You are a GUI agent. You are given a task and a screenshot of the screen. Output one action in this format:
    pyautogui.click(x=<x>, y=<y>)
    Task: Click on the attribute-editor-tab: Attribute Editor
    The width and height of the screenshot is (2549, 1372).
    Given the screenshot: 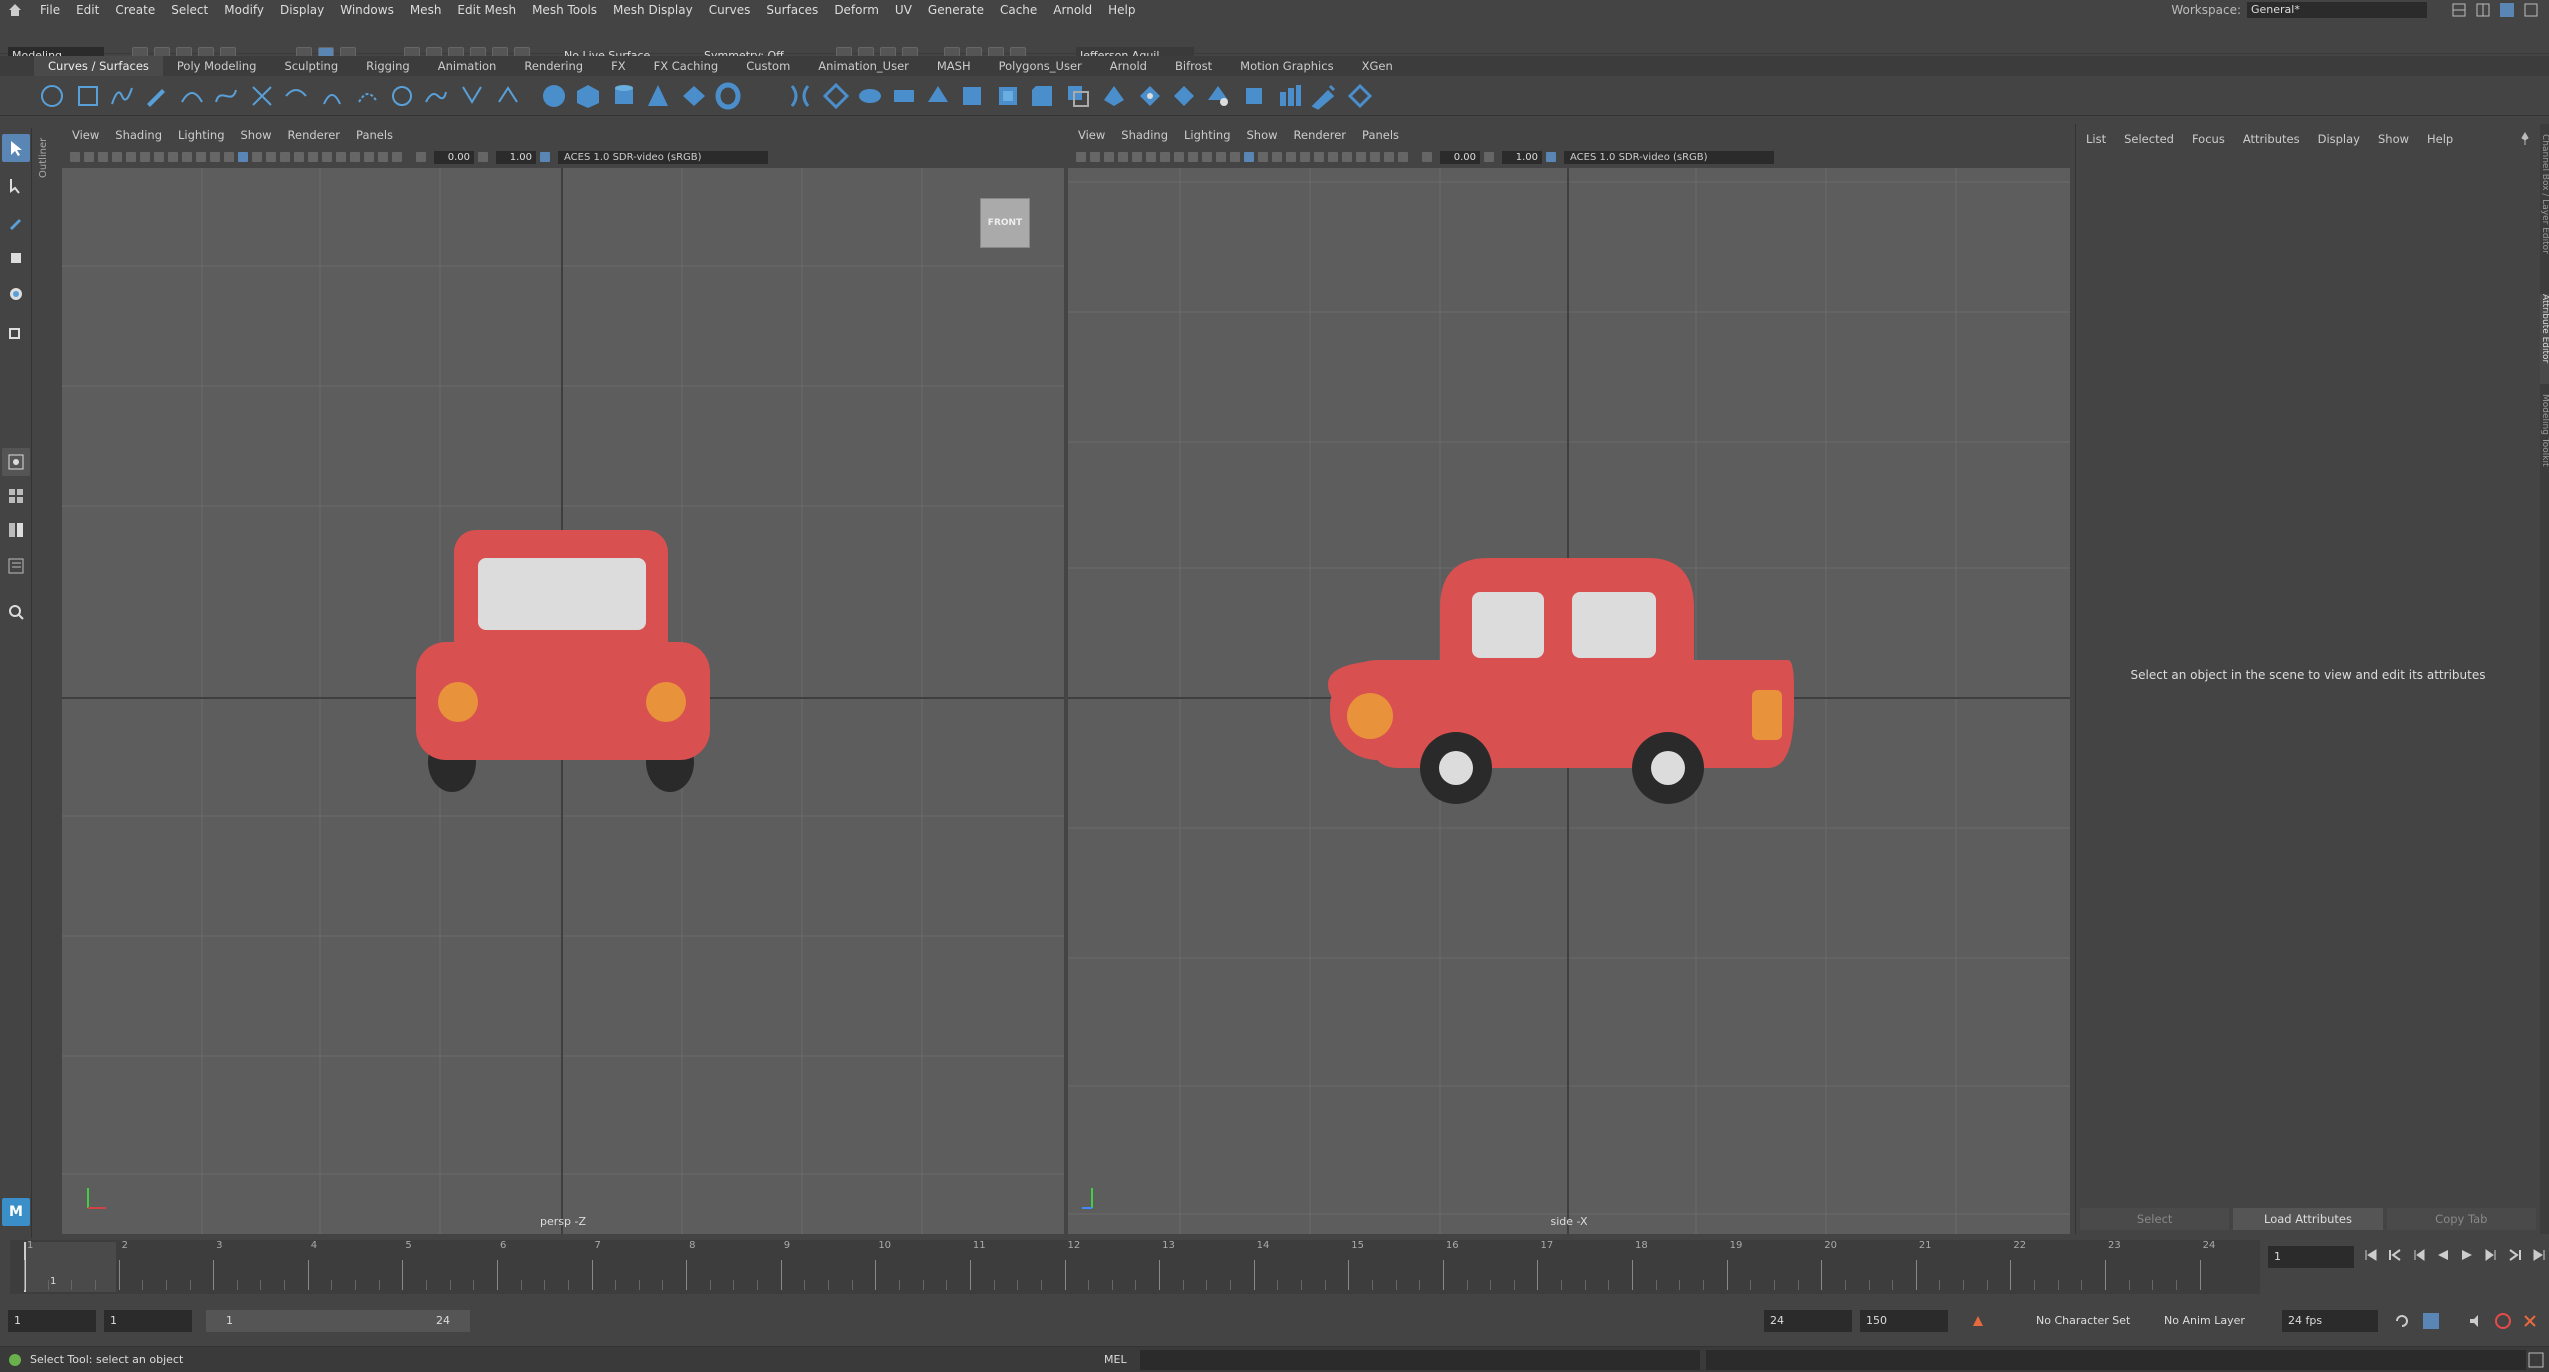 What is the action you would take?
    pyautogui.click(x=2544, y=339)
    